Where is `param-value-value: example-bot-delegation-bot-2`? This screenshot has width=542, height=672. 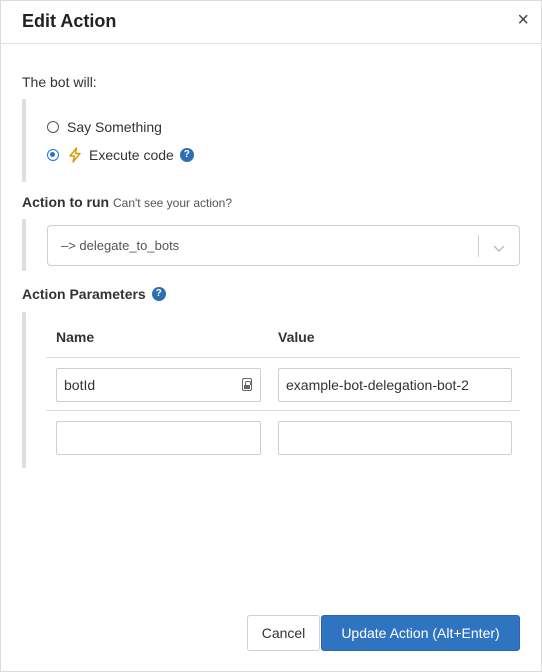
param-value-value: example-bot-delegation-bot-2 is located at coordinates (377, 385).